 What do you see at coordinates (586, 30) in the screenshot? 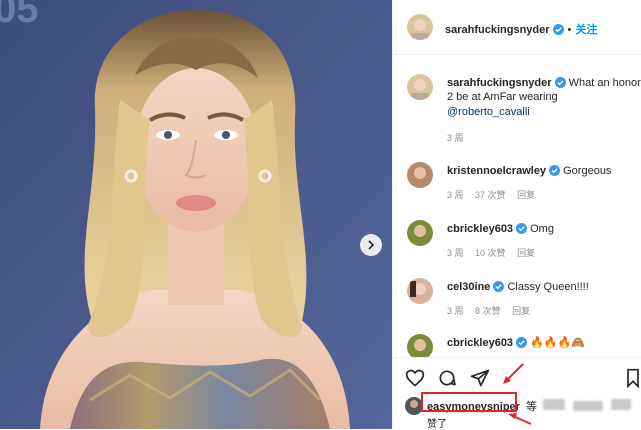
I see `follow-button: 关注` at bounding box center [586, 30].